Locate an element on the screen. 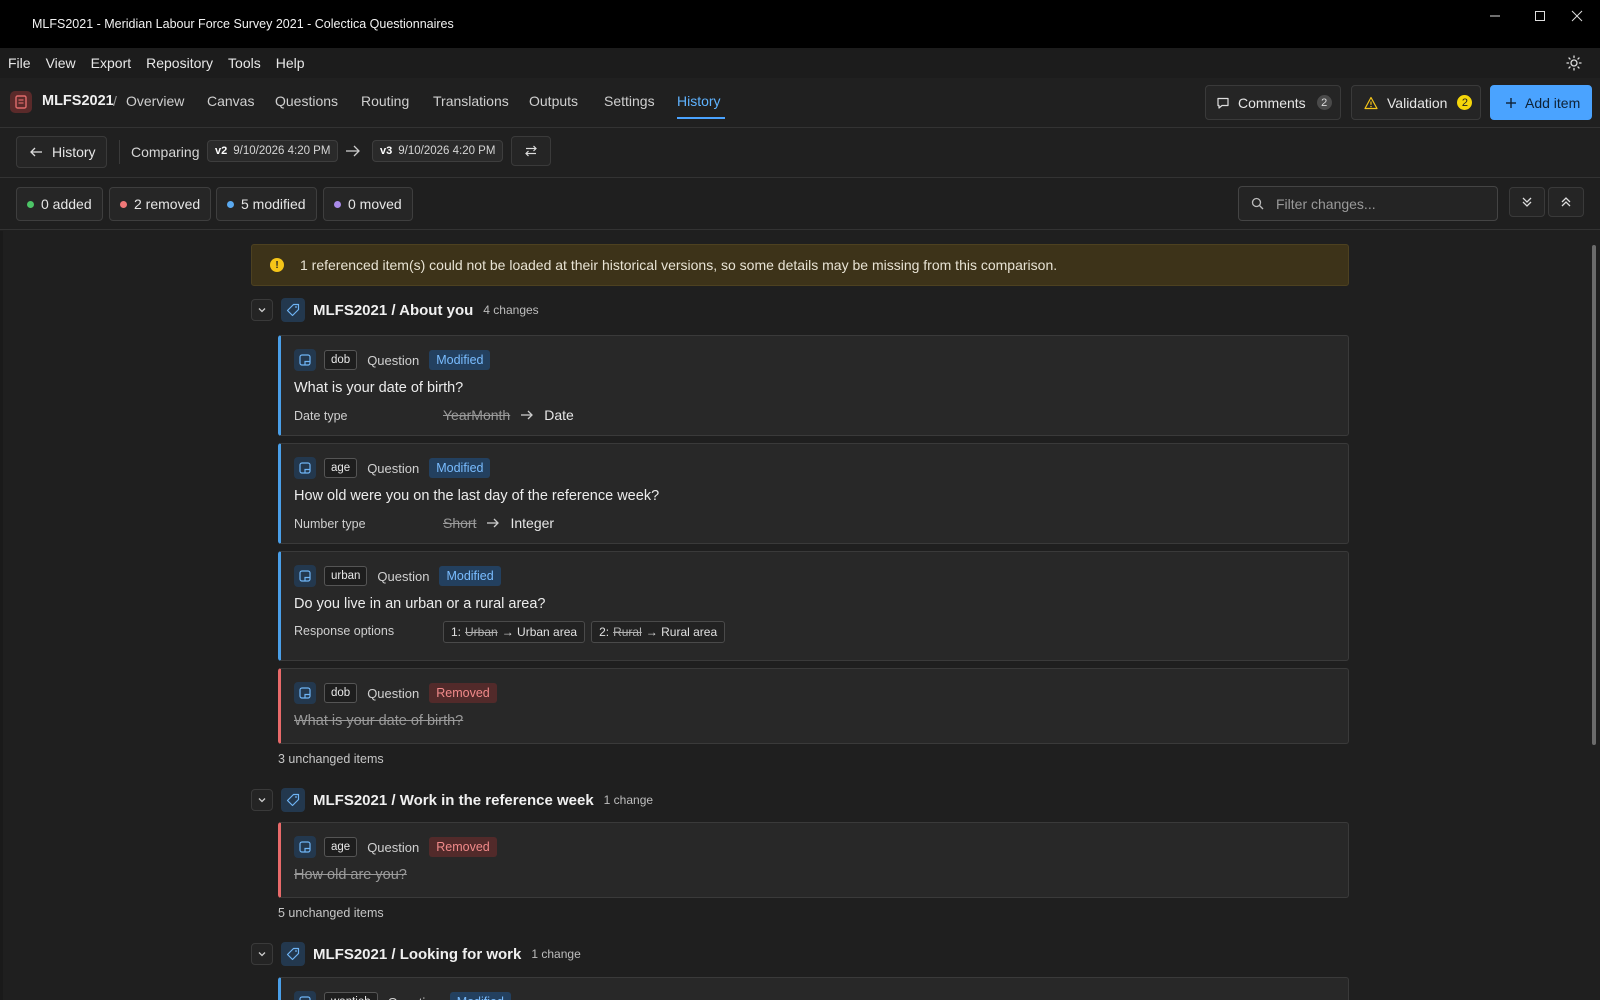  moved-filter-chip: 0 moved is located at coordinates (368, 204).